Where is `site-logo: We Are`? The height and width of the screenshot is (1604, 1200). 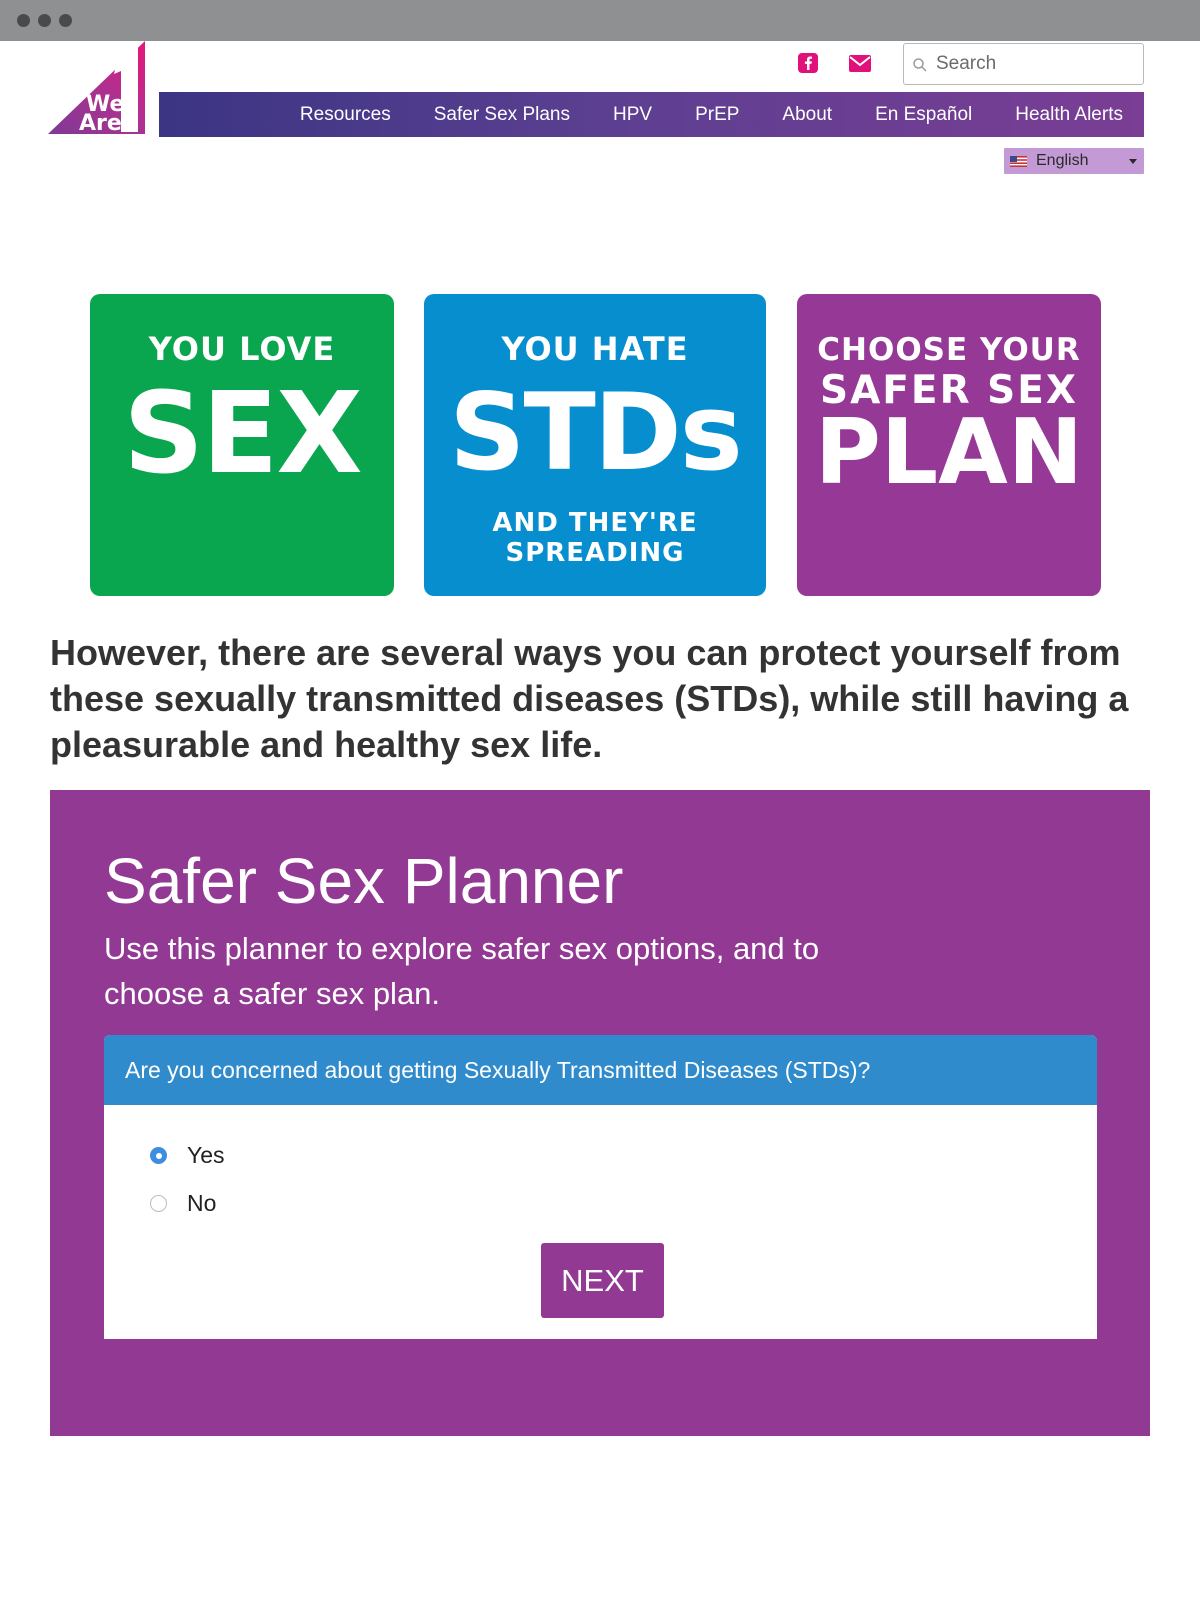
site-logo: We Are is located at coordinates (97, 88).